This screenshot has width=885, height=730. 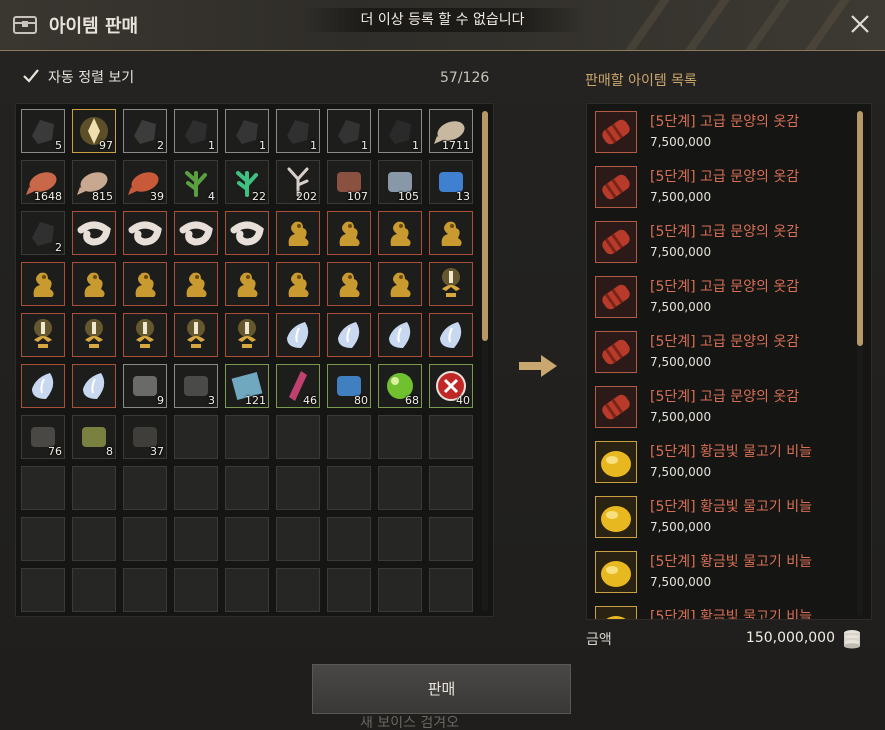 What do you see at coordinates (860, 24) in the screenshot?
I see `close-icon` at bounding box center [860, 24].